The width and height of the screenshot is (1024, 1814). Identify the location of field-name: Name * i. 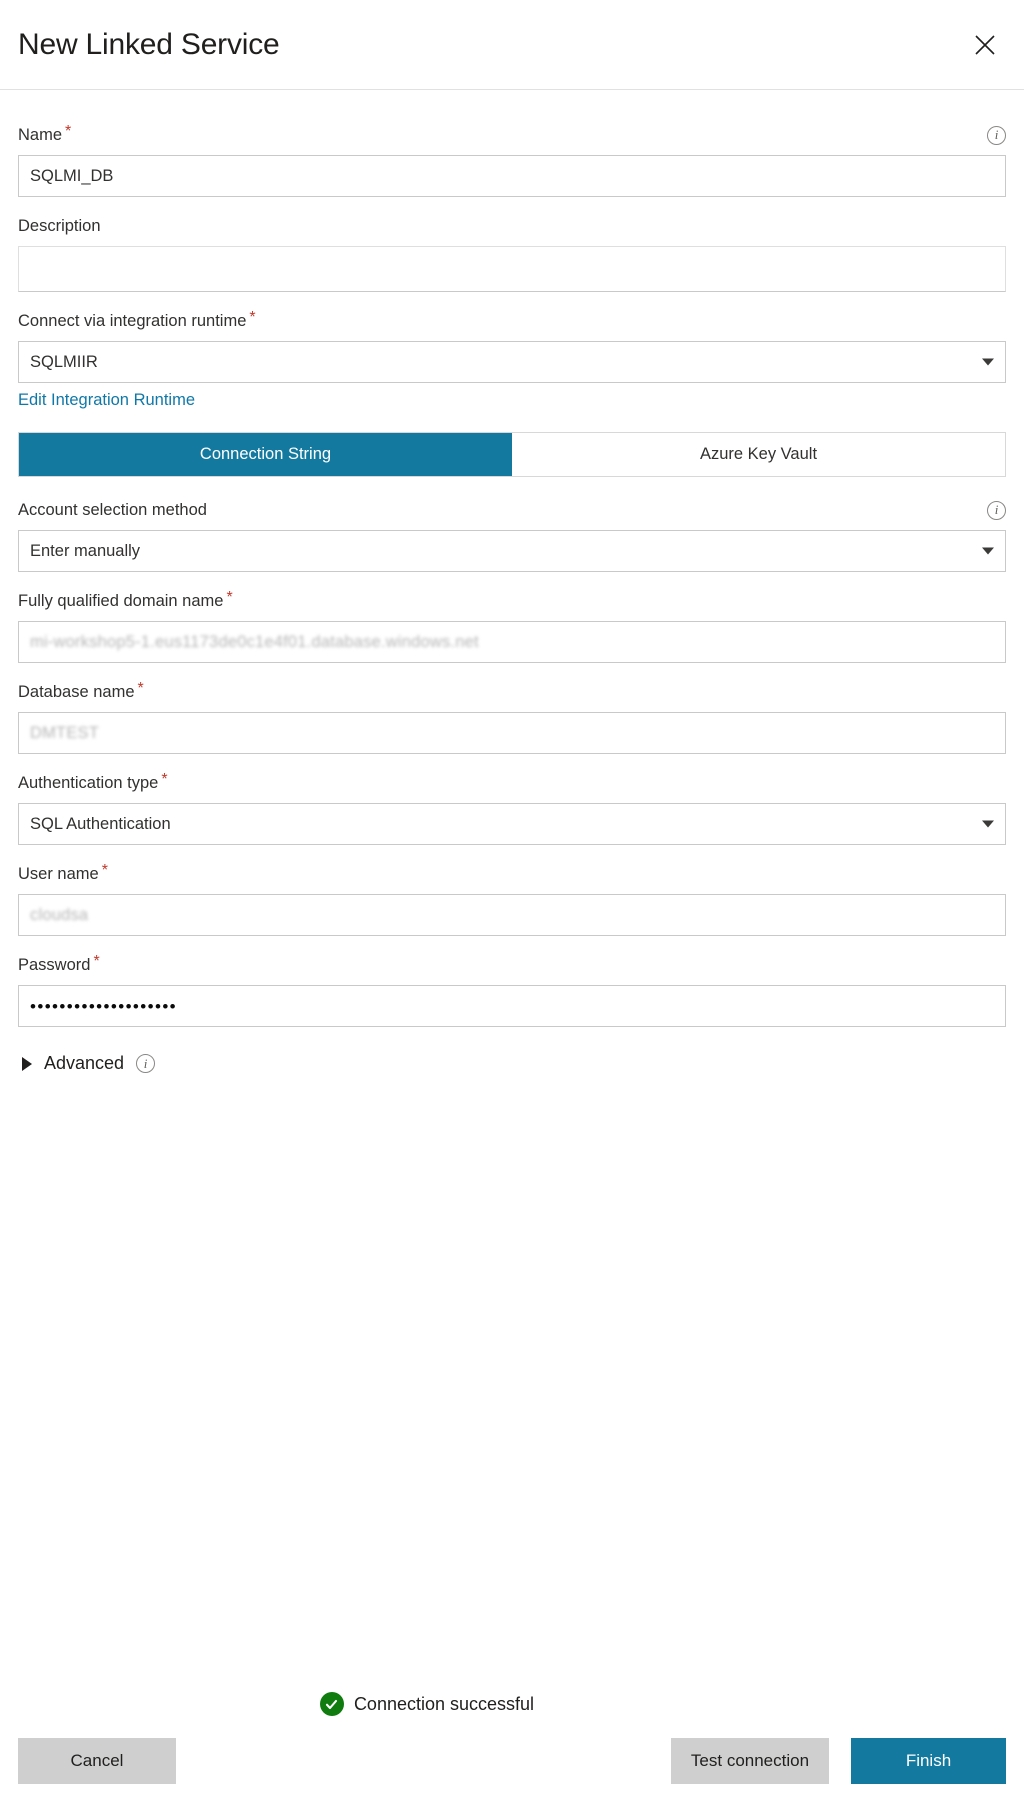
(512, 160).